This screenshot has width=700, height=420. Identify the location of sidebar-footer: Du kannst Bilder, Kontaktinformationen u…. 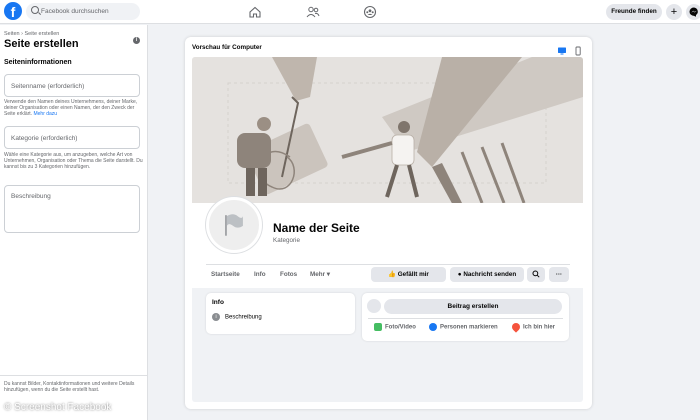
(74, 397).